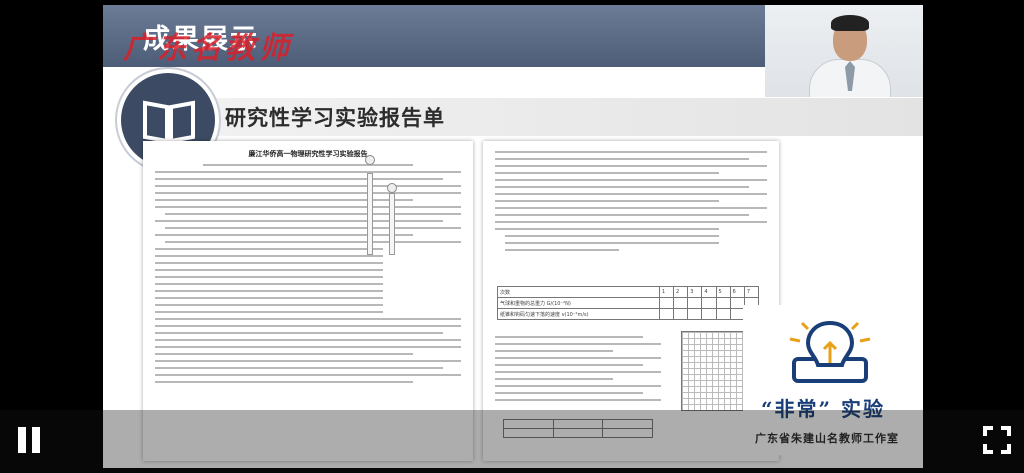  I want to click on report-title: 廉江华侨高一物理研究性学习实验报告, so click(308, 154).